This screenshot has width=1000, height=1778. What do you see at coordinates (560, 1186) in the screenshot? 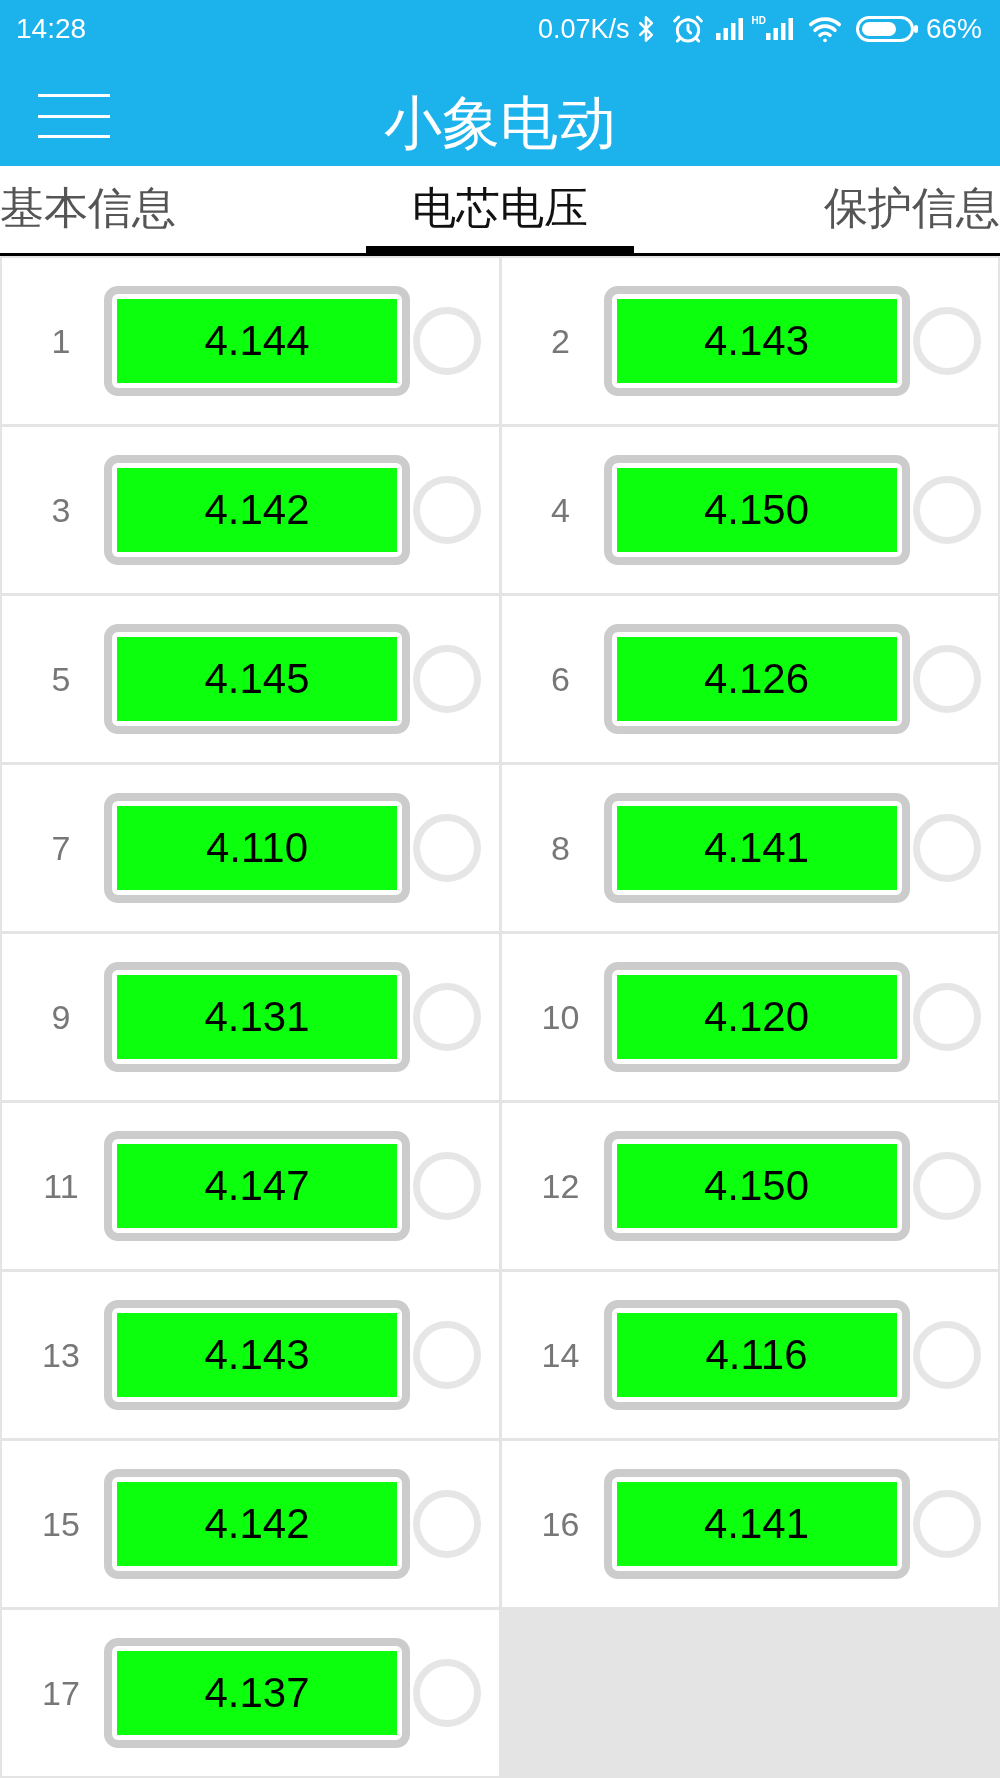
I see `cell-number: 12` at bounding box center [560, 1186].